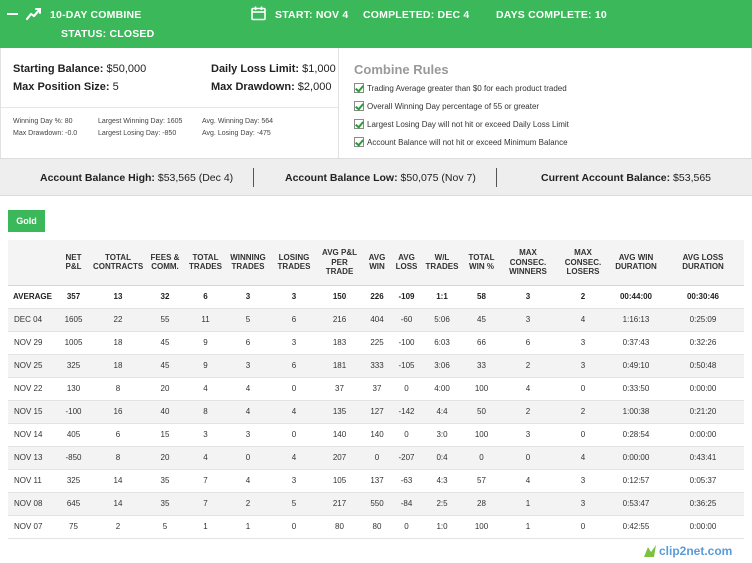 Image resolution: width=752 pixels, height=563 pixels. What do you see at coordinates (481, 389) in the screenshot?
I see `table-cell: 100` at bounding box center [481, 389].